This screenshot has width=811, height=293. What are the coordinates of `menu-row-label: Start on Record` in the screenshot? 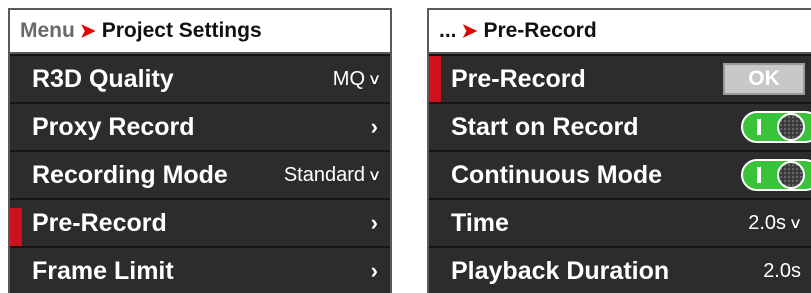 It's located at (545, 126).